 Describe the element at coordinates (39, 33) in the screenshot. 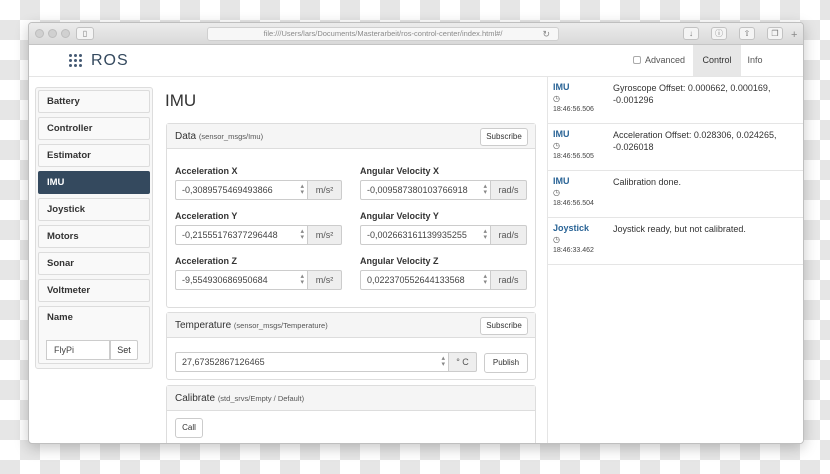

I see `close-window-button` at that location.